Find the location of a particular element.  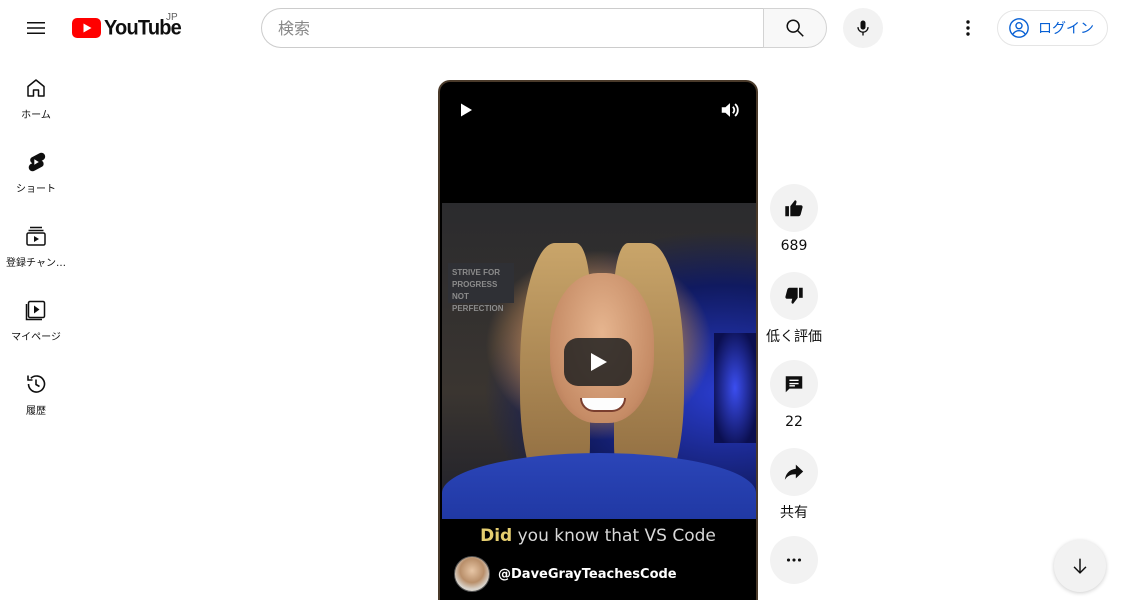

thumbs-down-icon is located at coordinates (794, 295).